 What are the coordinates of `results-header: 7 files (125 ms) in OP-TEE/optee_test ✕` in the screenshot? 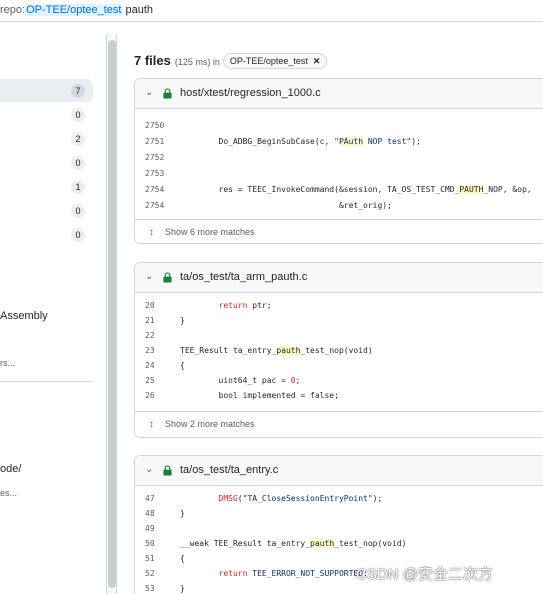 It's located at (231, 61).